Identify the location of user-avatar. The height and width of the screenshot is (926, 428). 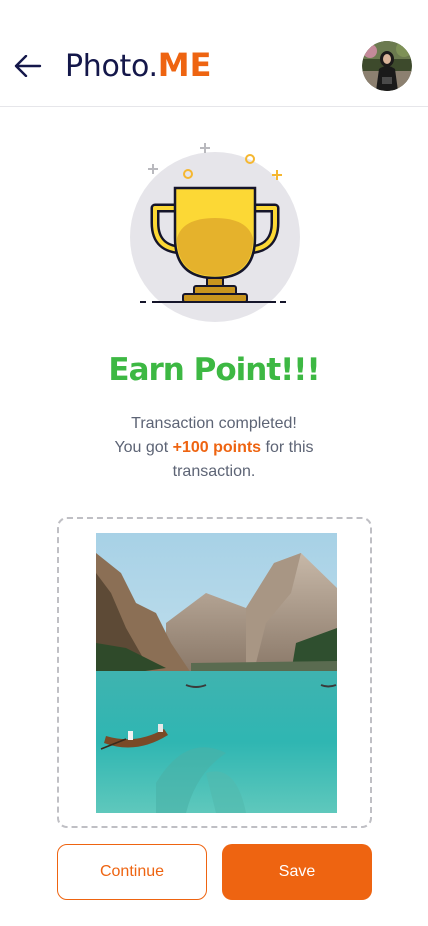
(387, 66).